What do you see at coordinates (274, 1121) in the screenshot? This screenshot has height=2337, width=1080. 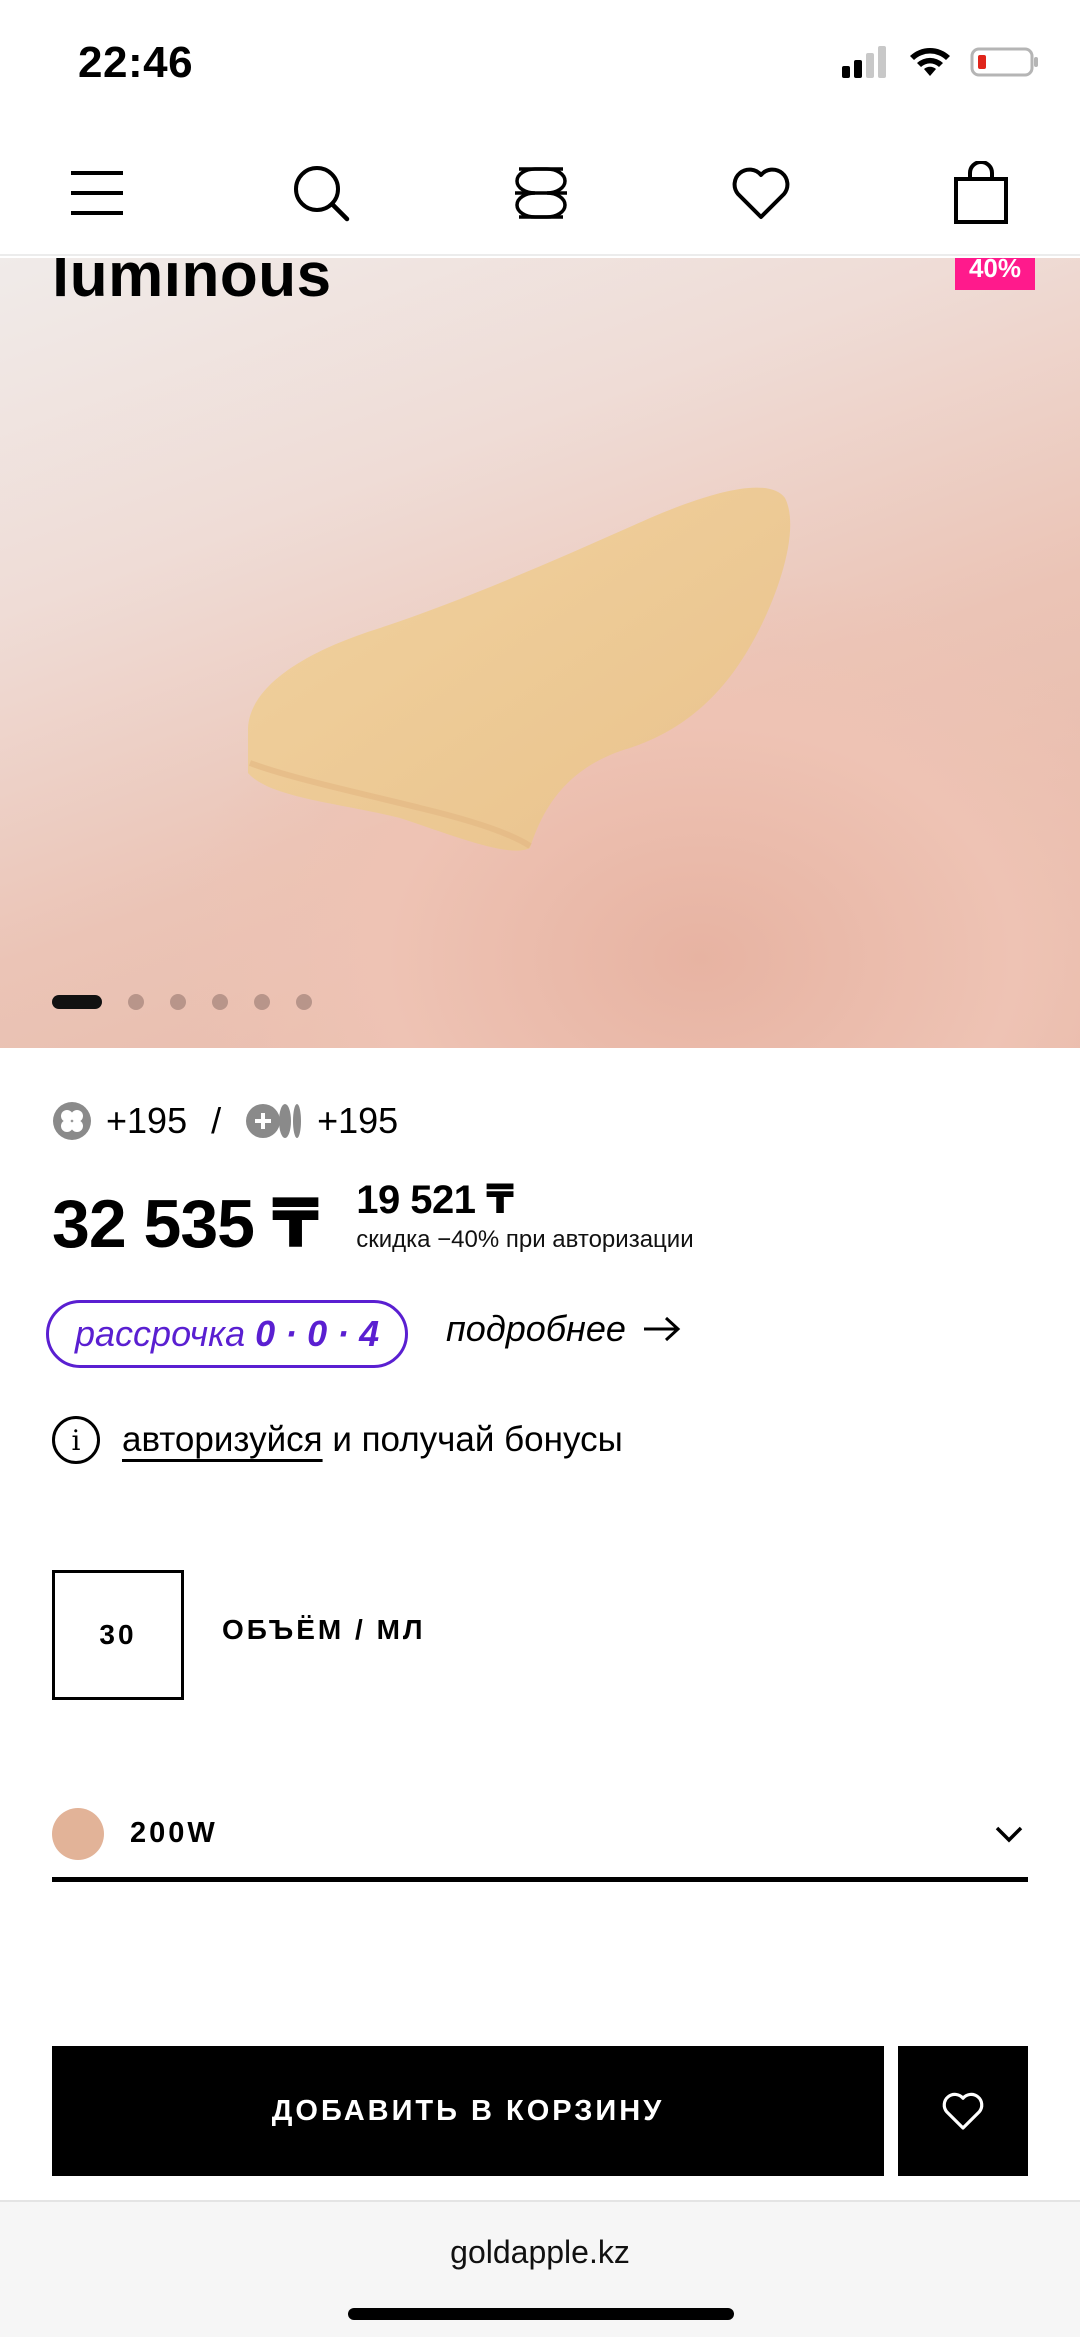 I see `partner-card-icon` at bounding box center [274, 1121].